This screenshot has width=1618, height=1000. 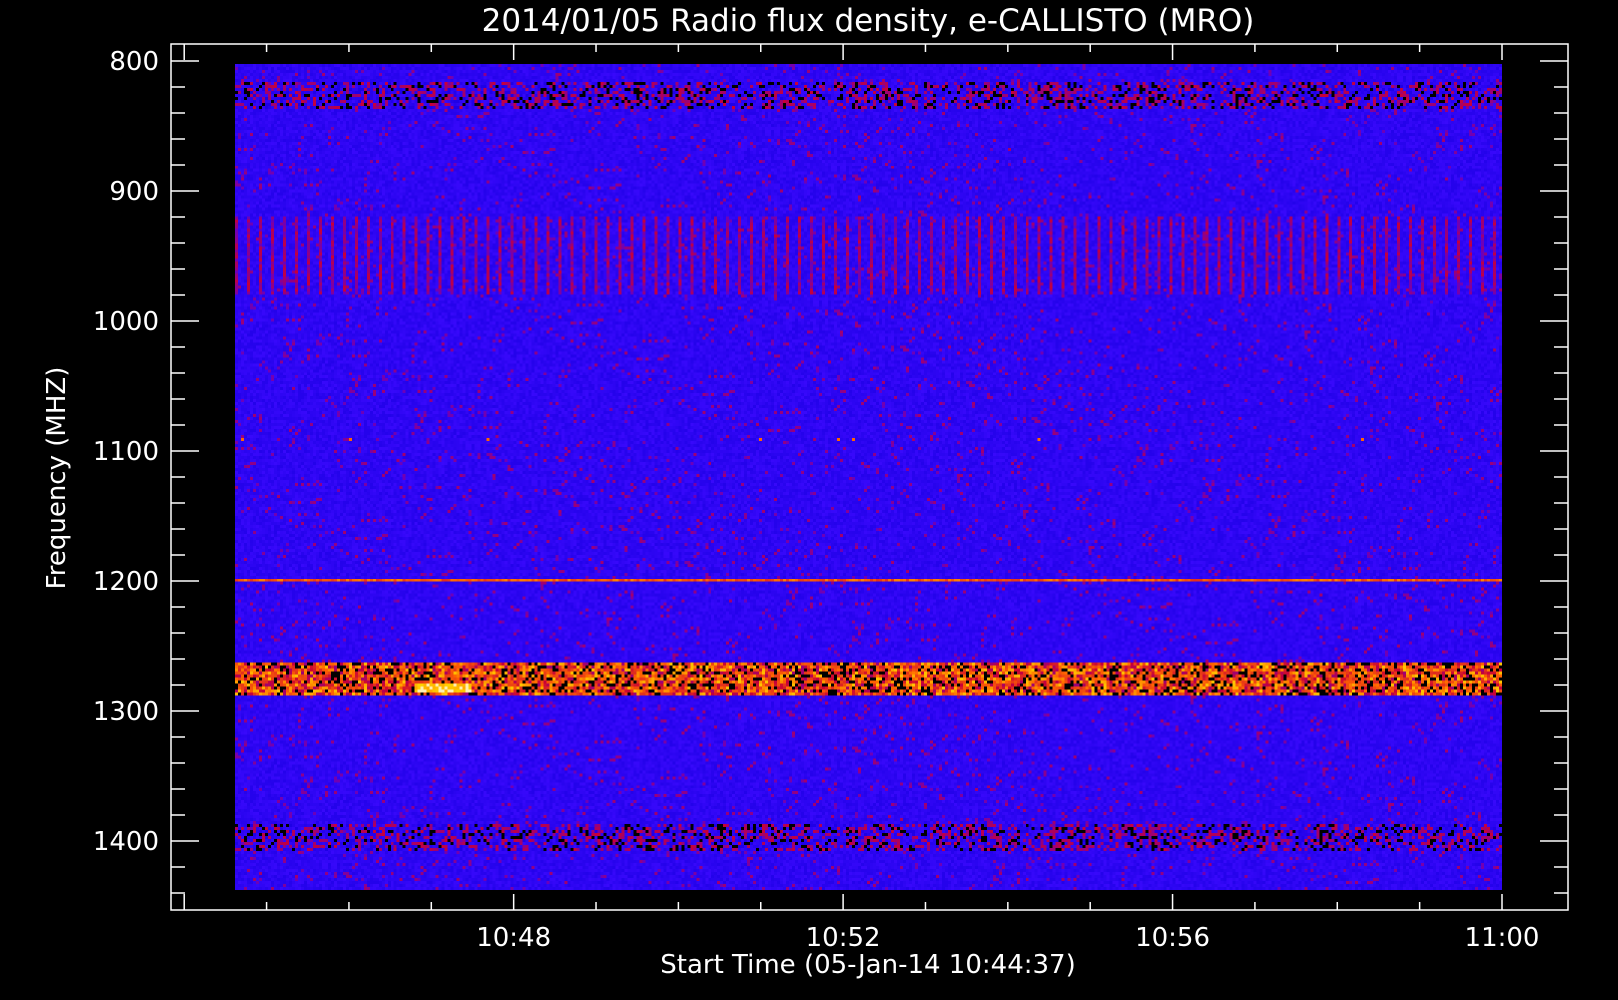 What do you see at coordinates (126, 452) in the screenshot?
I see `y-tick-label: 1100` at bounding box center [126, 452].